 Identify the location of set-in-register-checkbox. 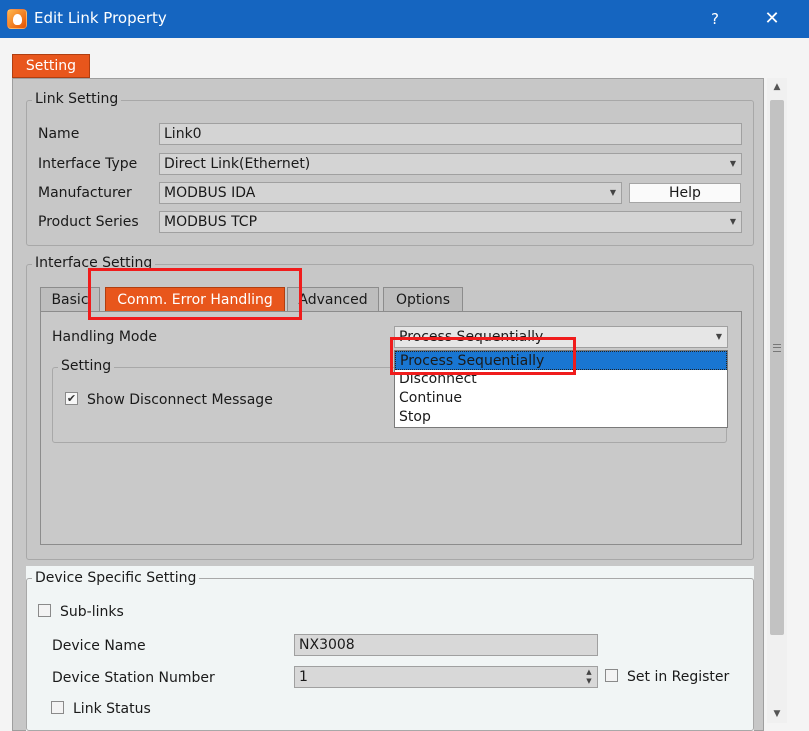
(611, 675).